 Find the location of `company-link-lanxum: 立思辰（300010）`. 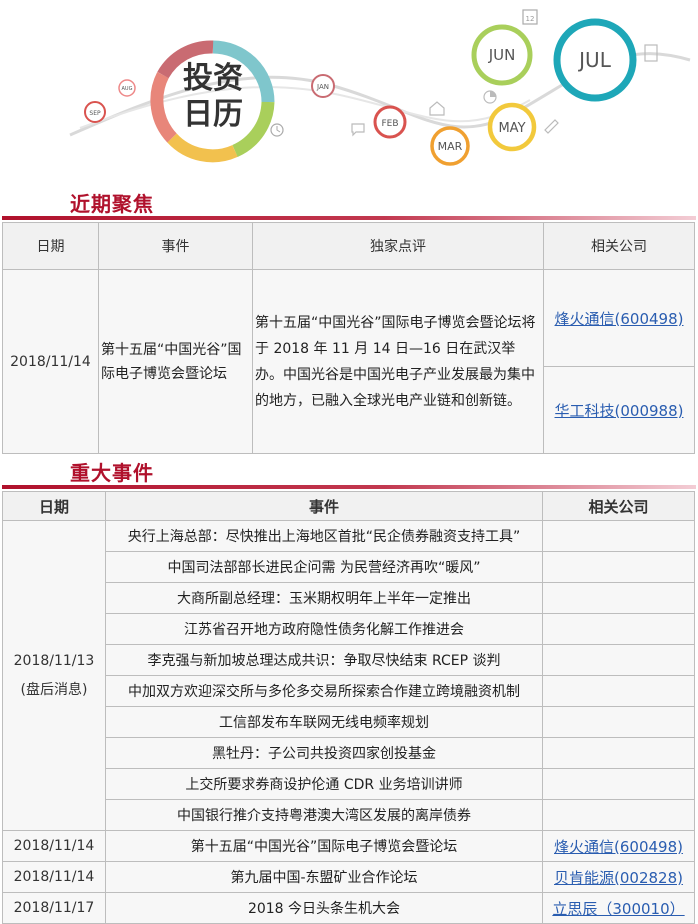

company-link-lanxum: 立思辰（300010） is located at coordinates (618, 908).